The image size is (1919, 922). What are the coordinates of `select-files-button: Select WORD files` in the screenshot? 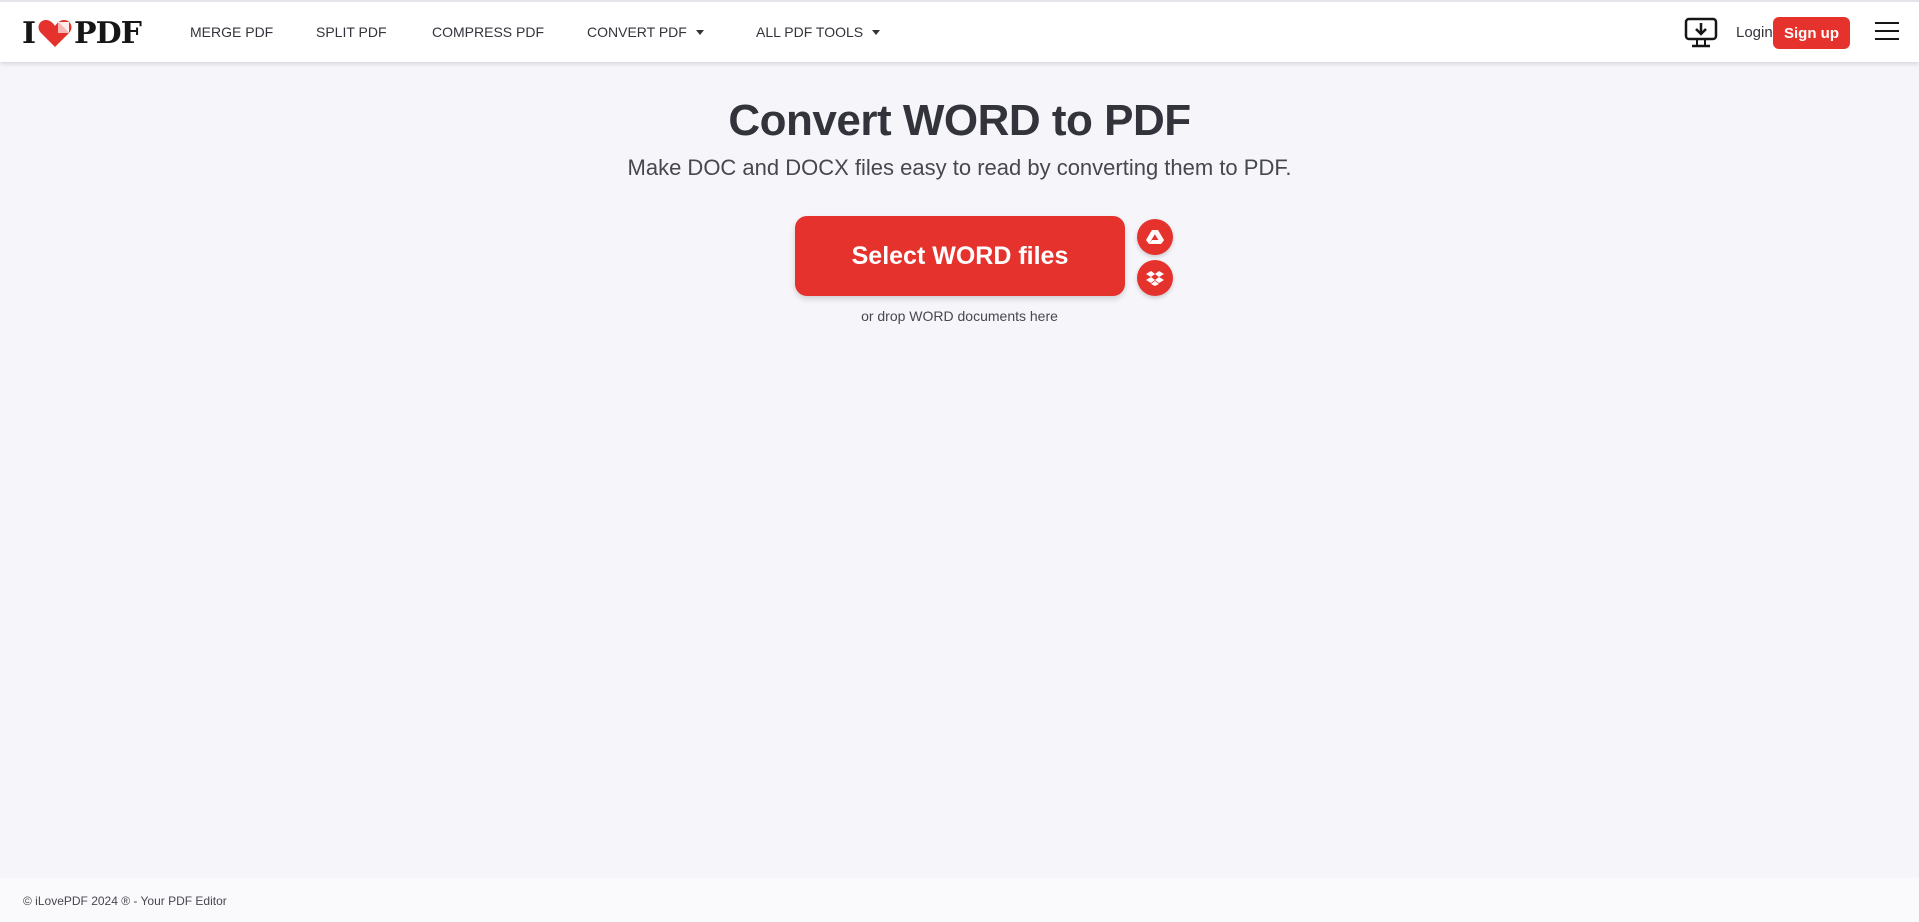 It's located at (960, 256).